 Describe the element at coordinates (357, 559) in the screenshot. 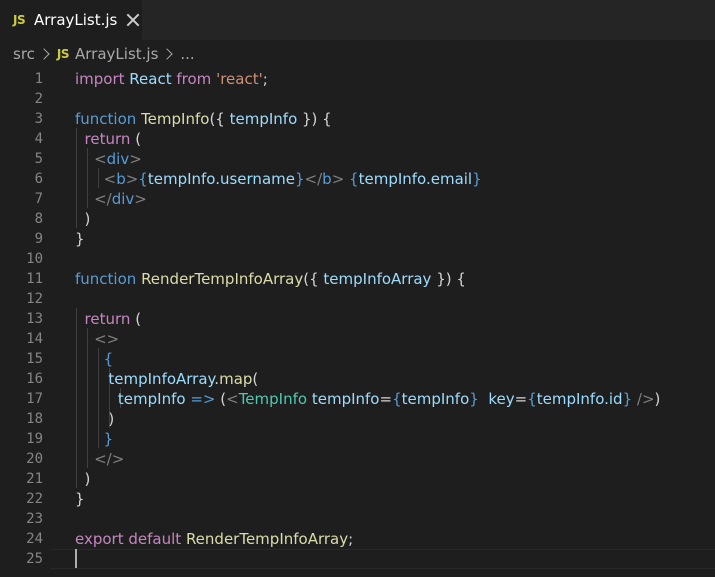

I see `code-line: 25` at that location.